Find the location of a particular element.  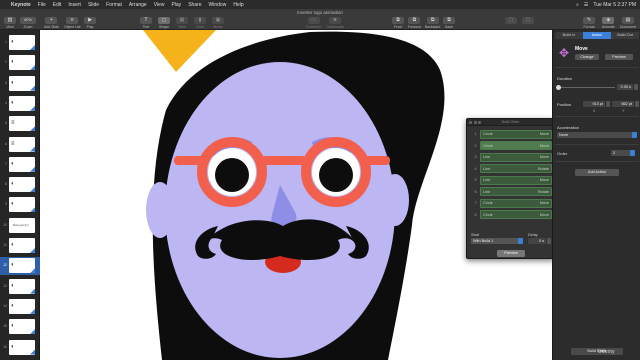

position-x-stepper is located at coordinates (608, 104).